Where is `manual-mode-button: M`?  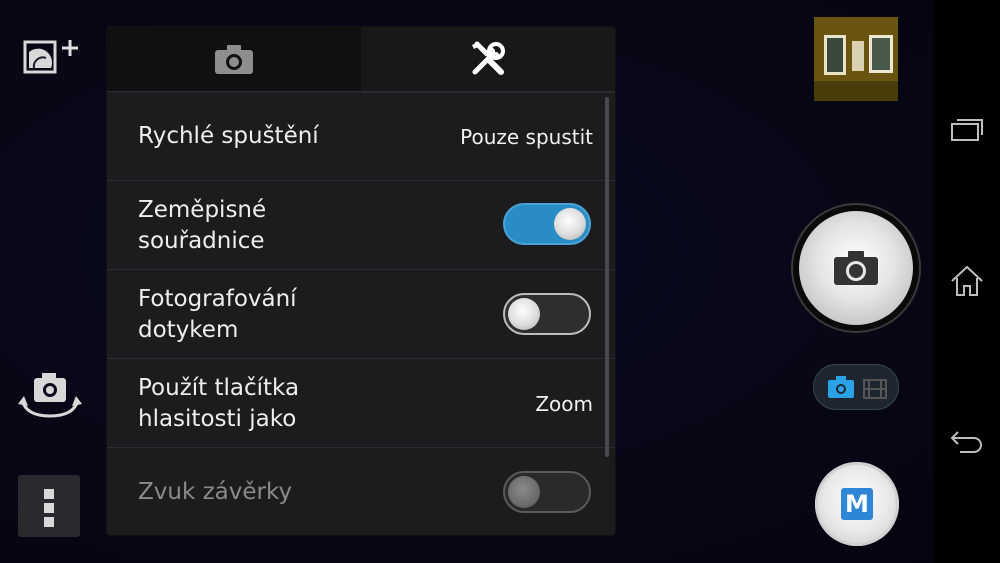
manual-mode-button: M is located at coordinates (857, 504).